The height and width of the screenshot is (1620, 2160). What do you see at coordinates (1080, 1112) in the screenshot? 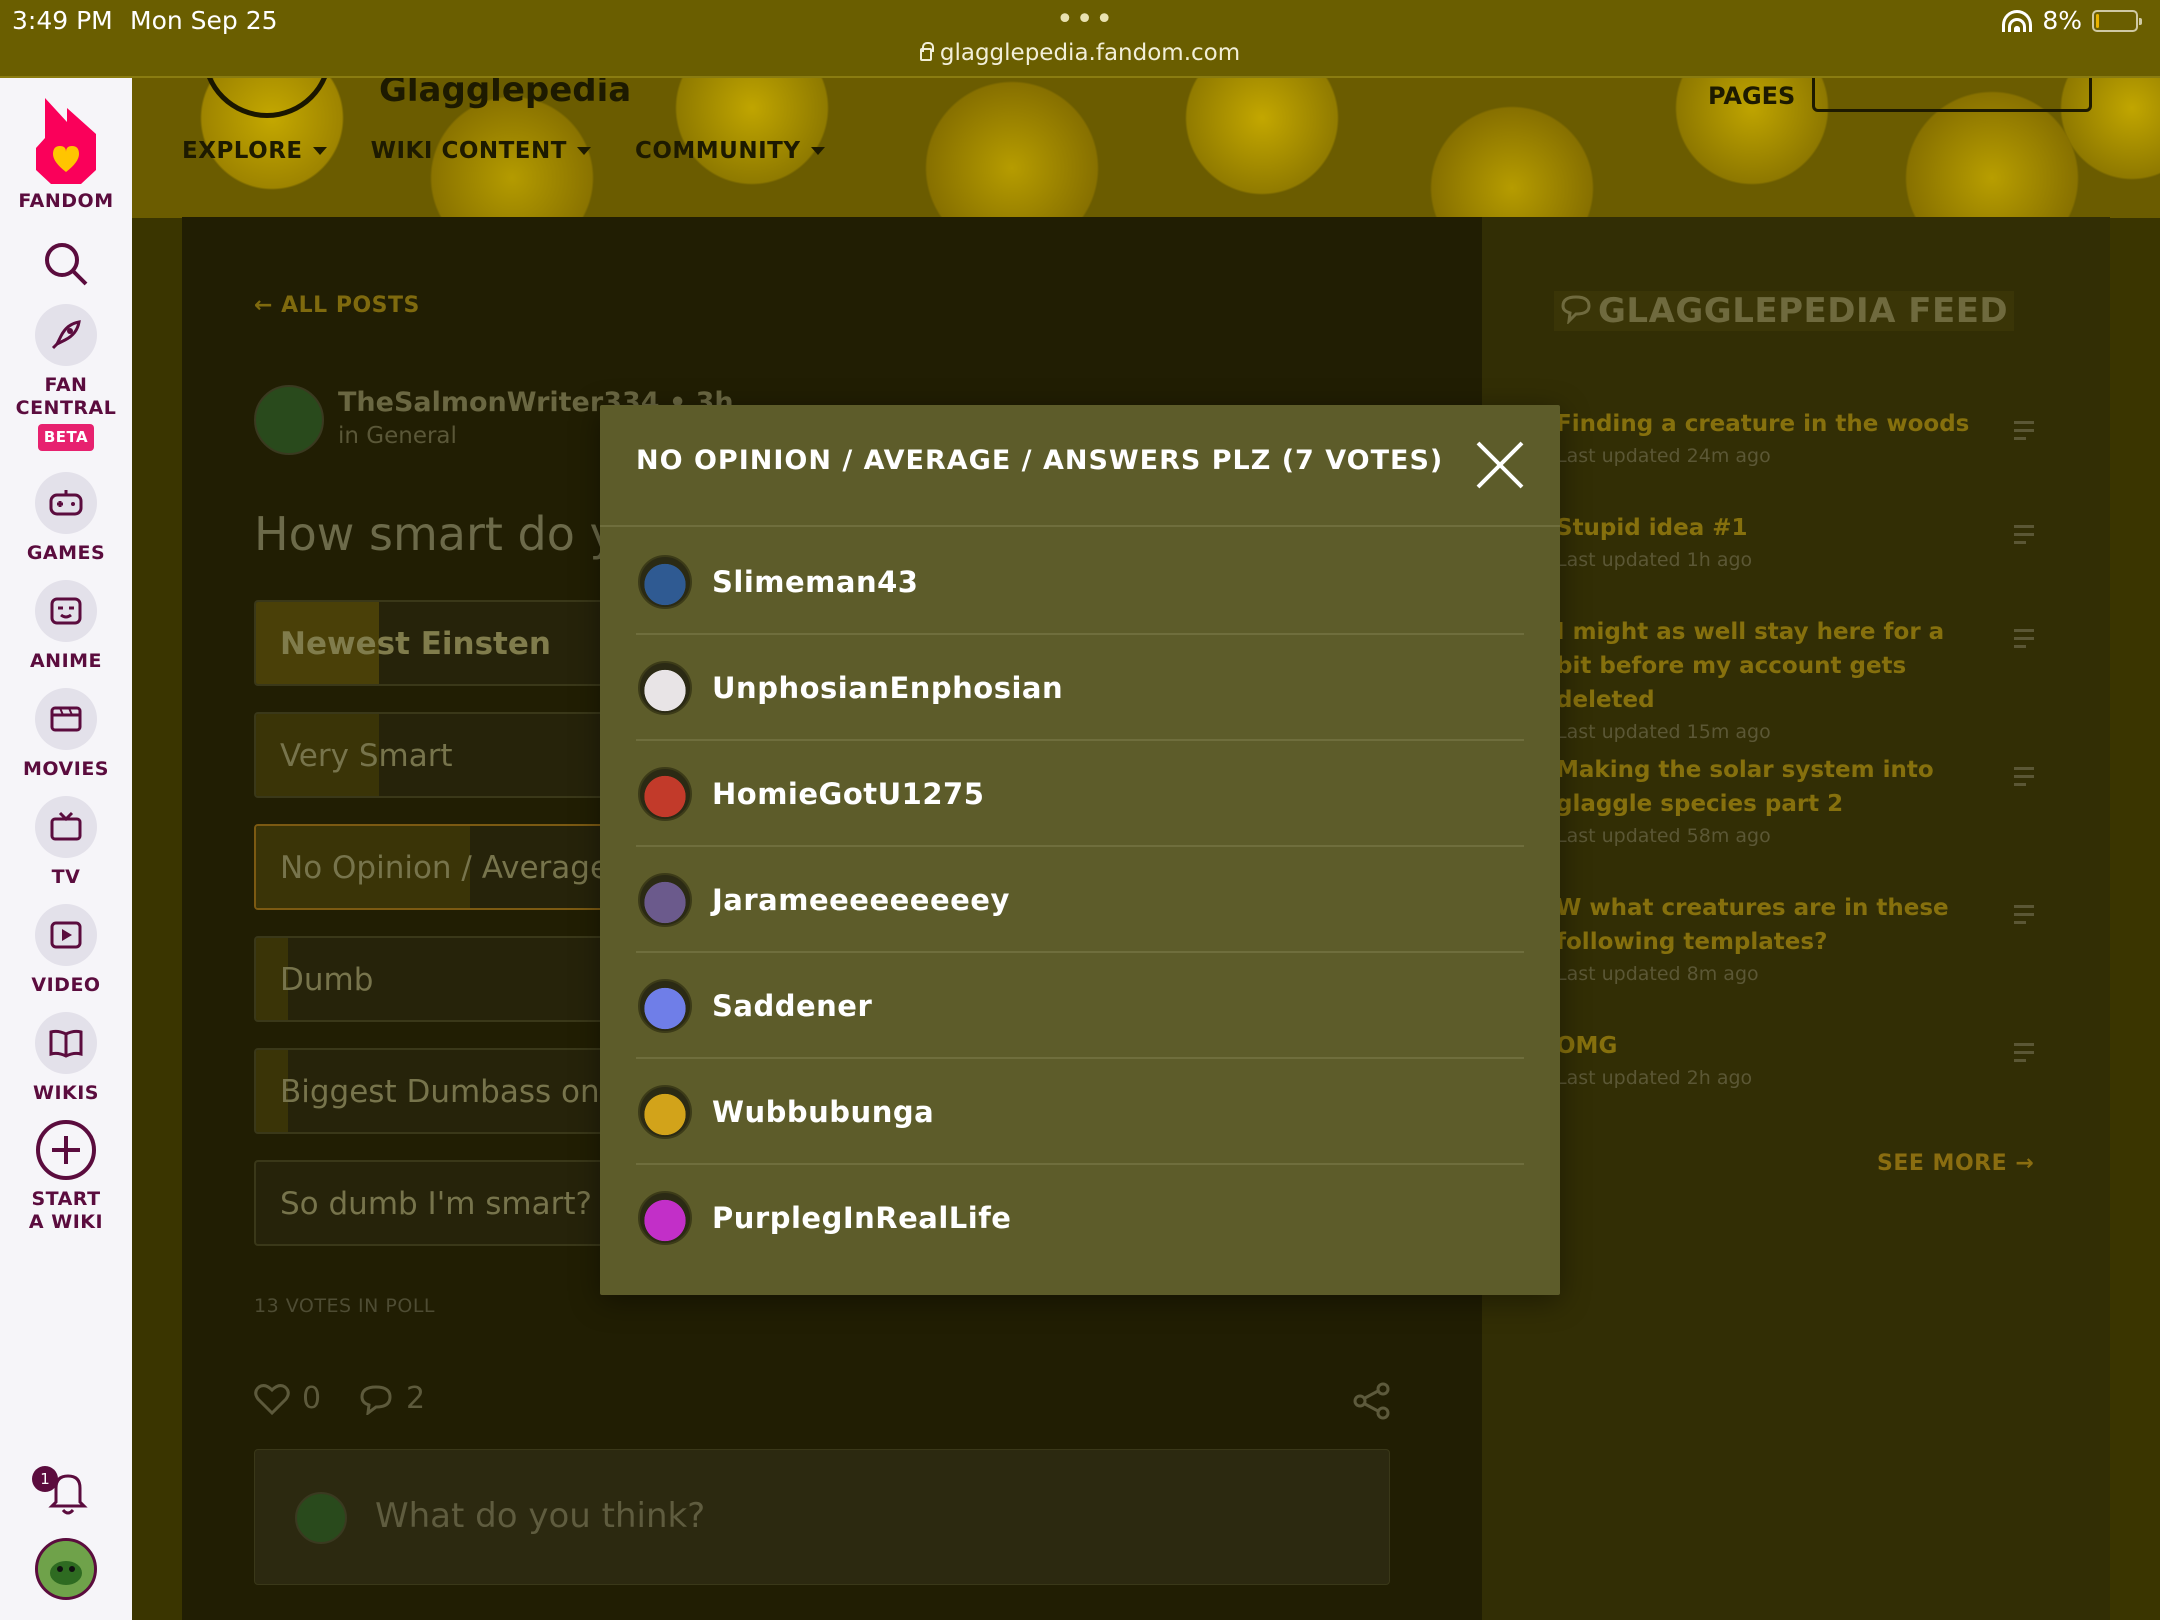
I see `voter-row: Wubbubunga` at bounding box center [1080, 1112].